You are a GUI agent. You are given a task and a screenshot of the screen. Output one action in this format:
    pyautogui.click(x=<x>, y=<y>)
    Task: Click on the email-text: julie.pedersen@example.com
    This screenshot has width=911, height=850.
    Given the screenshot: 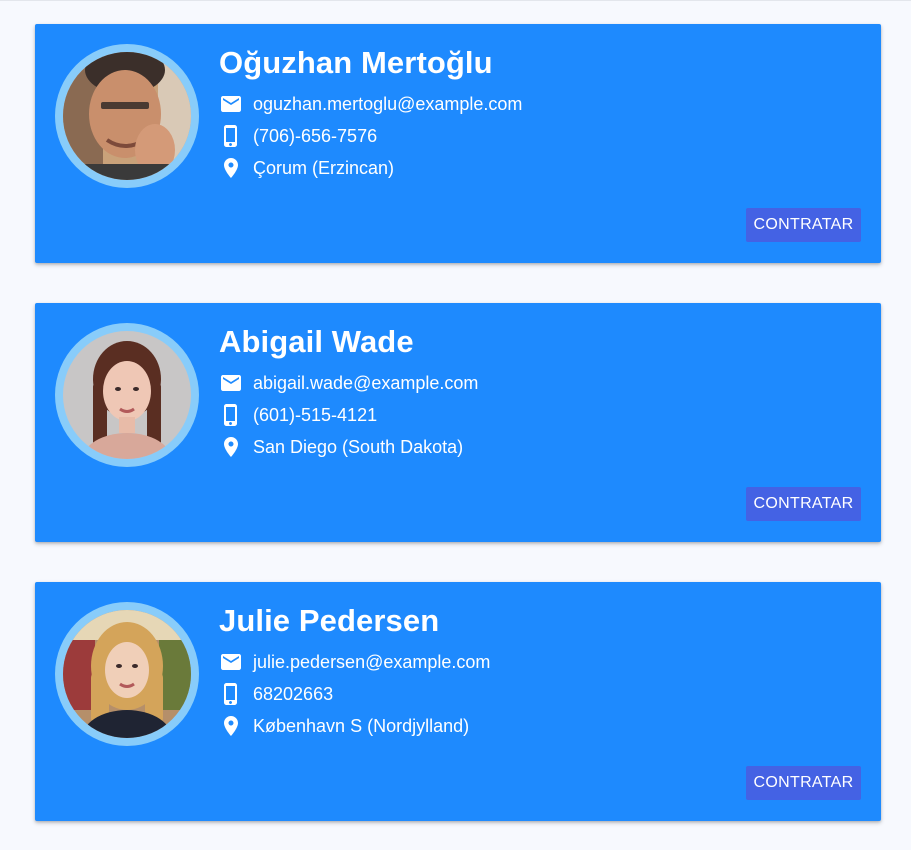 What is the action you would take?
    pyautogui.click(x=372, y=661)
    